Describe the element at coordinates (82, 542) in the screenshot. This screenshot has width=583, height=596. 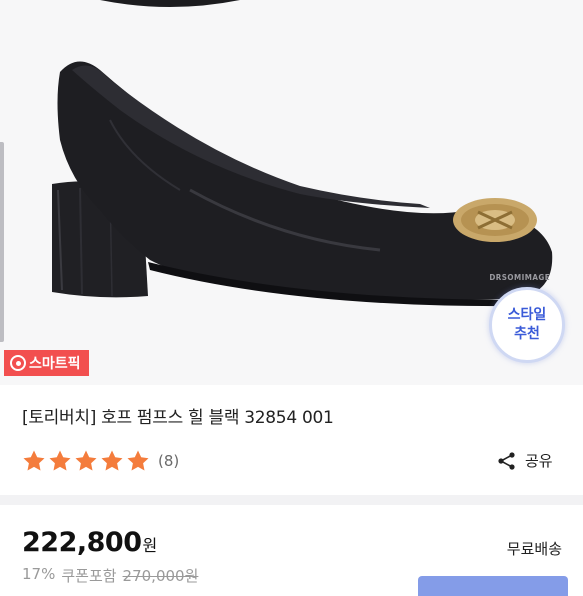
I see `price-value: 222,800` at that location.